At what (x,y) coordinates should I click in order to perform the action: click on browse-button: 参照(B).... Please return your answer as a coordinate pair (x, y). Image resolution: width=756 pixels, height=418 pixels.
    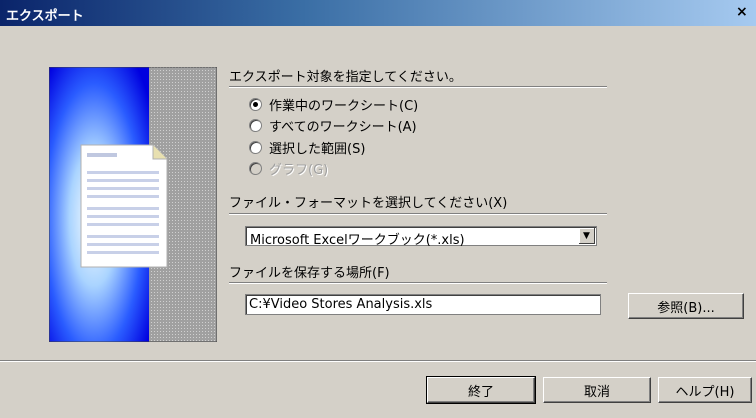
    Looking at the image, I should click on (686, 306).